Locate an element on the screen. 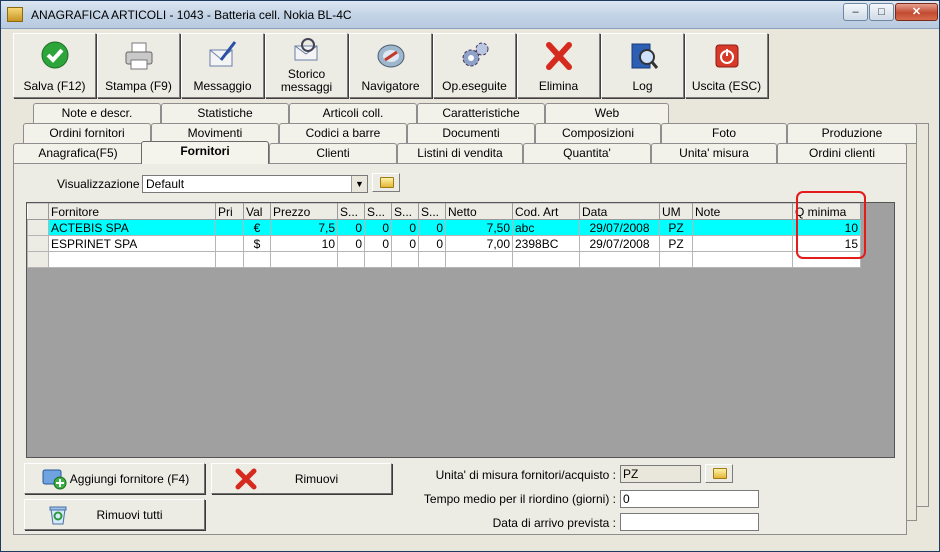 This screenshot has width=940, height=552. cell-s4 is located at coordinates (432, 259).